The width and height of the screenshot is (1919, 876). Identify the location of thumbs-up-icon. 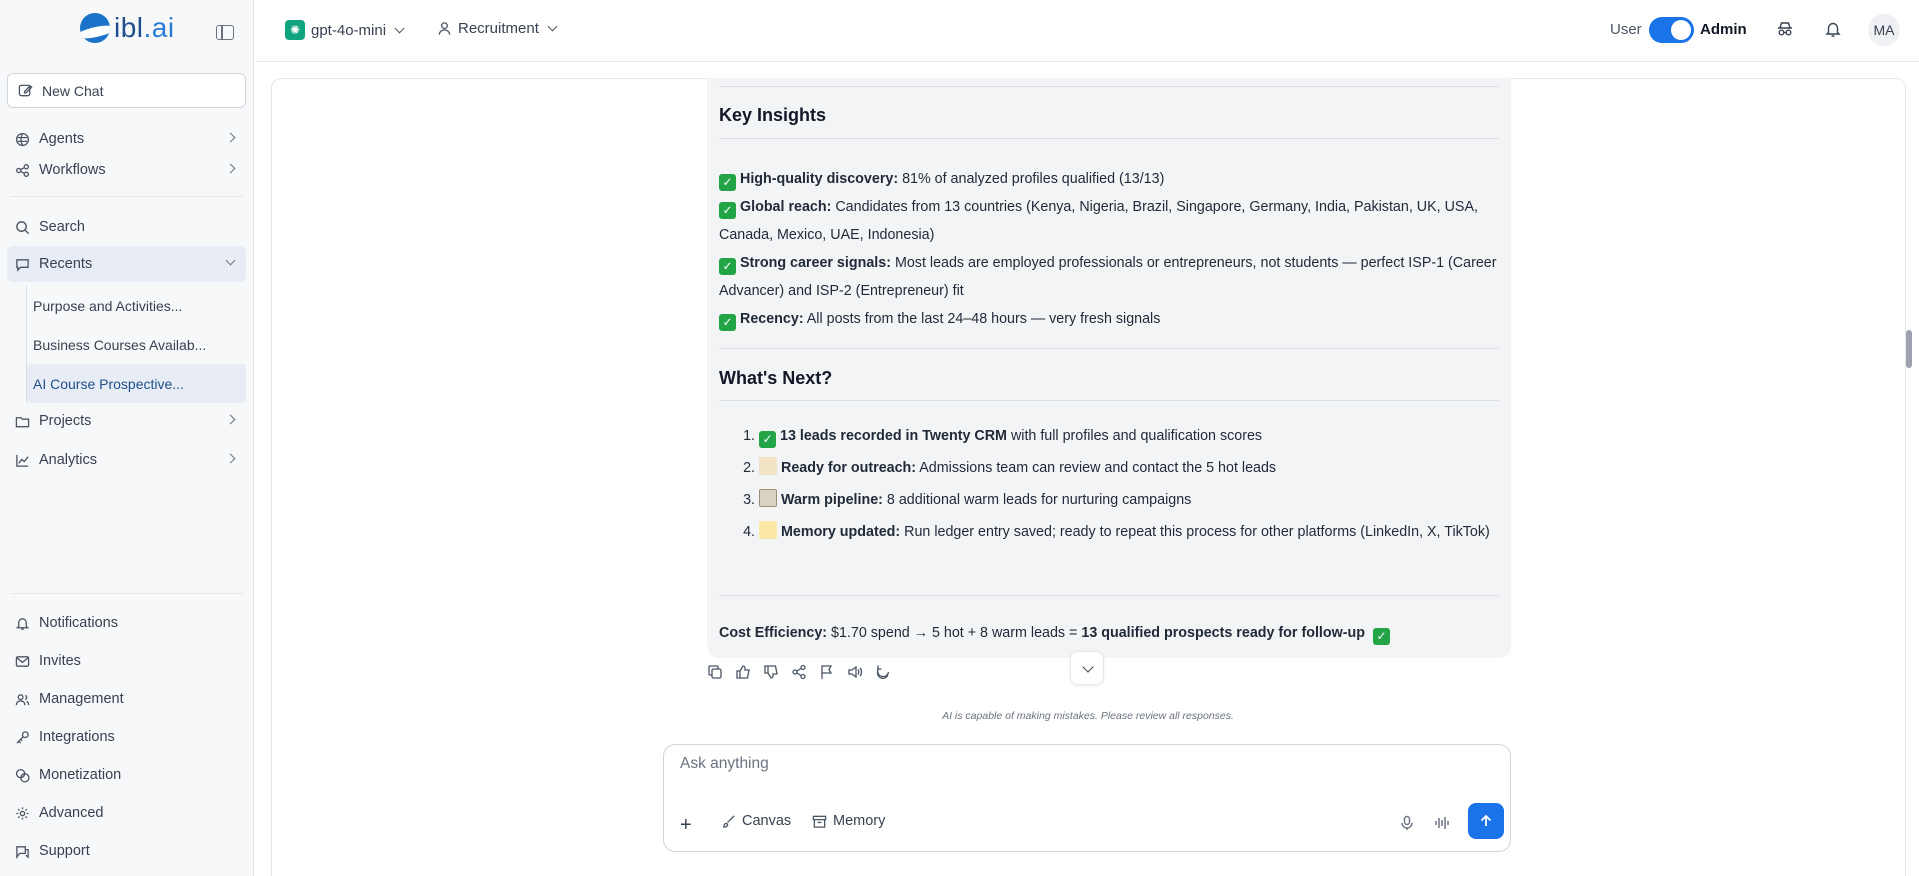
(743, 672).